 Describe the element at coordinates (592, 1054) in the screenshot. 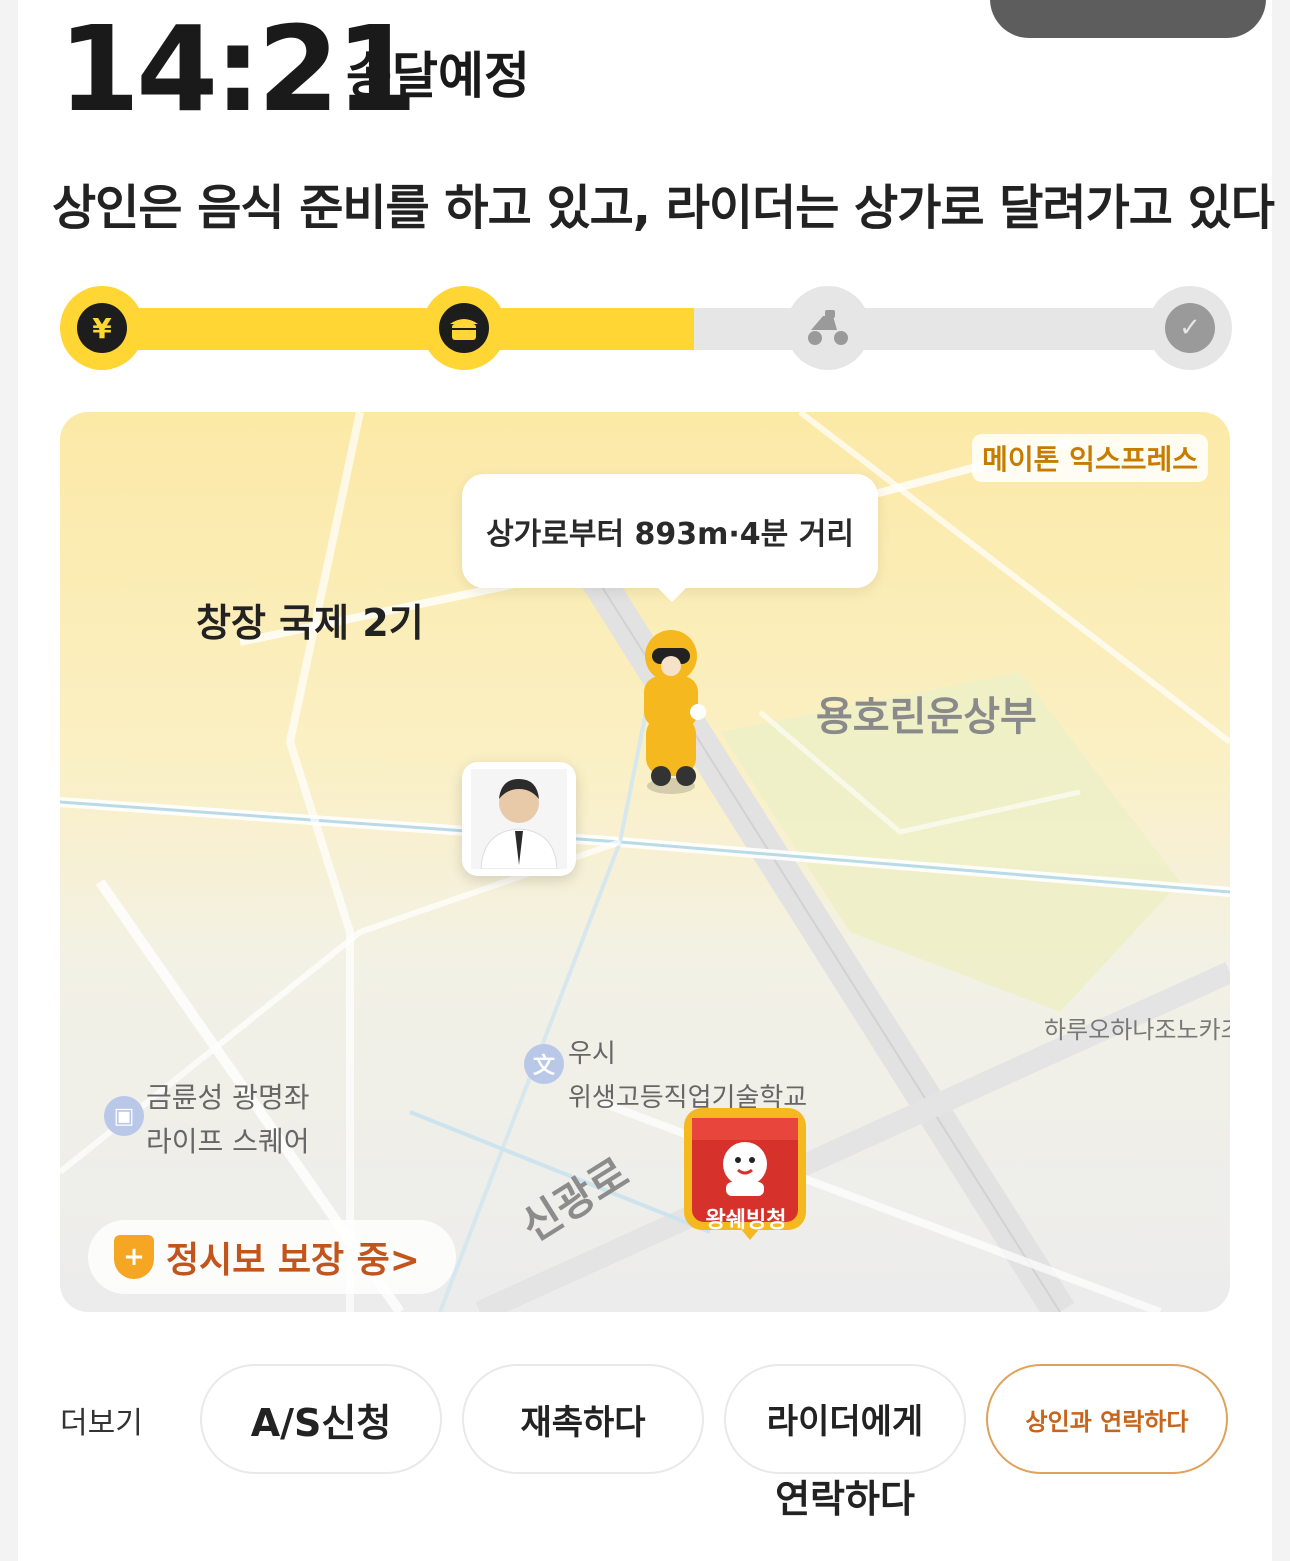

I see `school-label-line-1: 우시` at that location.